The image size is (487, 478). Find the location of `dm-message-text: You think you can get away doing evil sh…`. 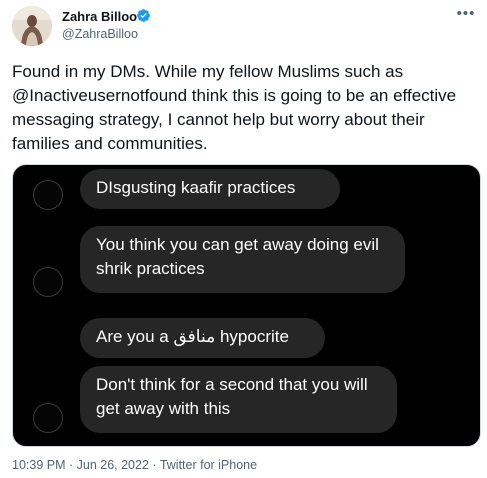

dm-message-text: You think you can get away doing evil sh… is located at coordinates (237, 256).